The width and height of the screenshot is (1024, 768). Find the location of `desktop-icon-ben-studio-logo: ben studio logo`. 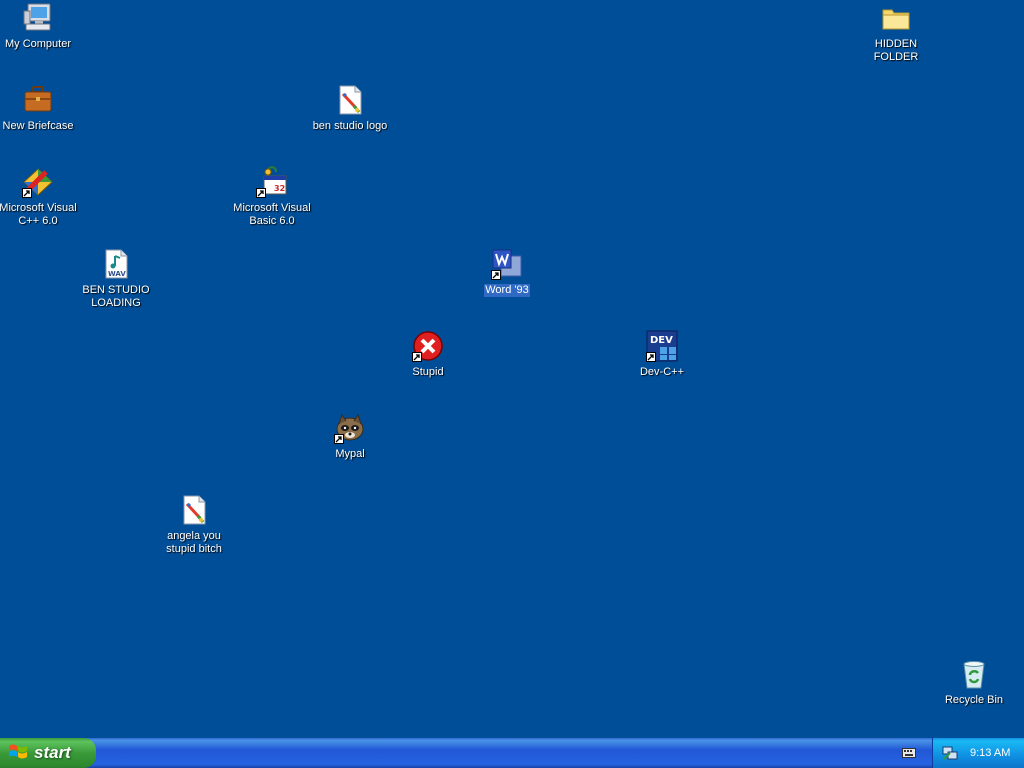

desktop-icon-ben-studio-logo: ben studio logo is located at coordinates (350, 108).